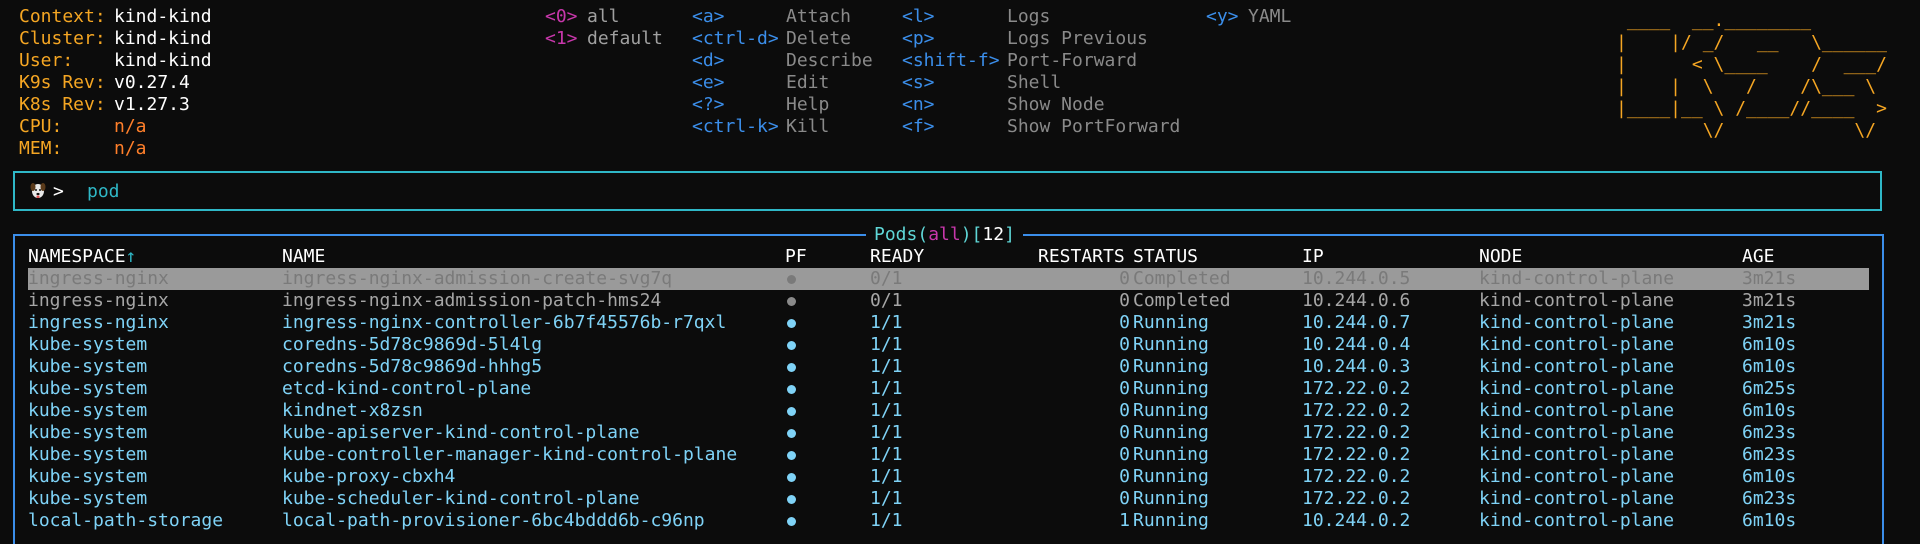  I want to click on shortcut-key: <ctrl-k>, so click(735, 127).